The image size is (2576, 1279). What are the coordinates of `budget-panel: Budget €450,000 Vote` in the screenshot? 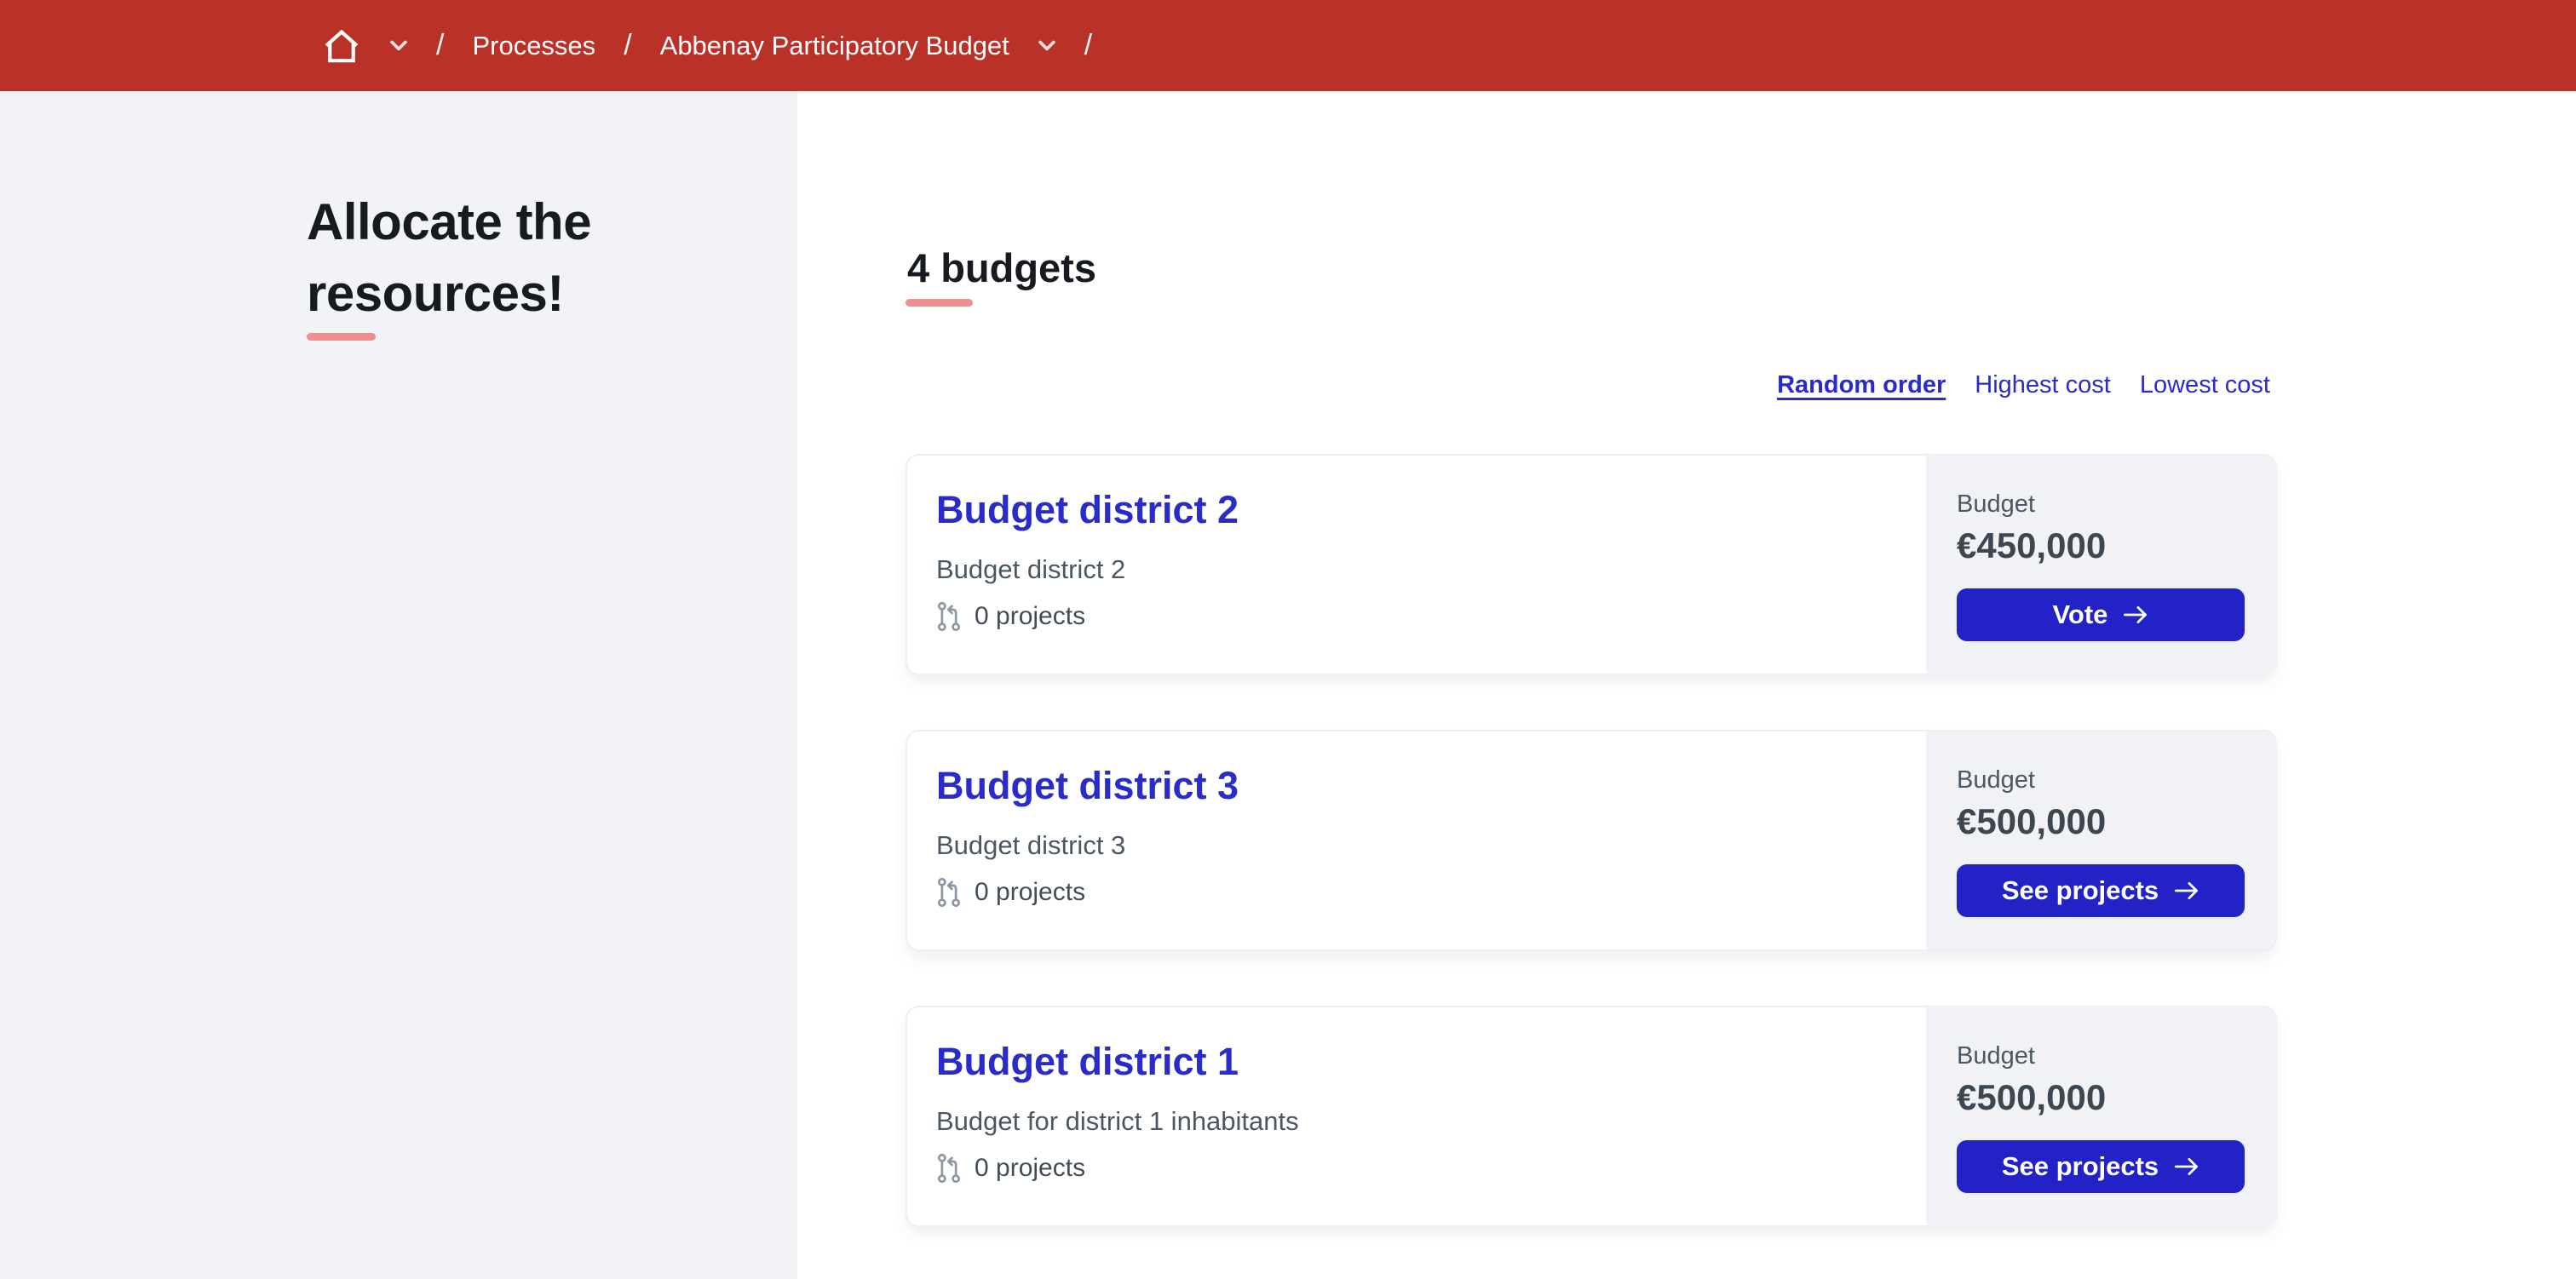 It's located at (2100, 565).